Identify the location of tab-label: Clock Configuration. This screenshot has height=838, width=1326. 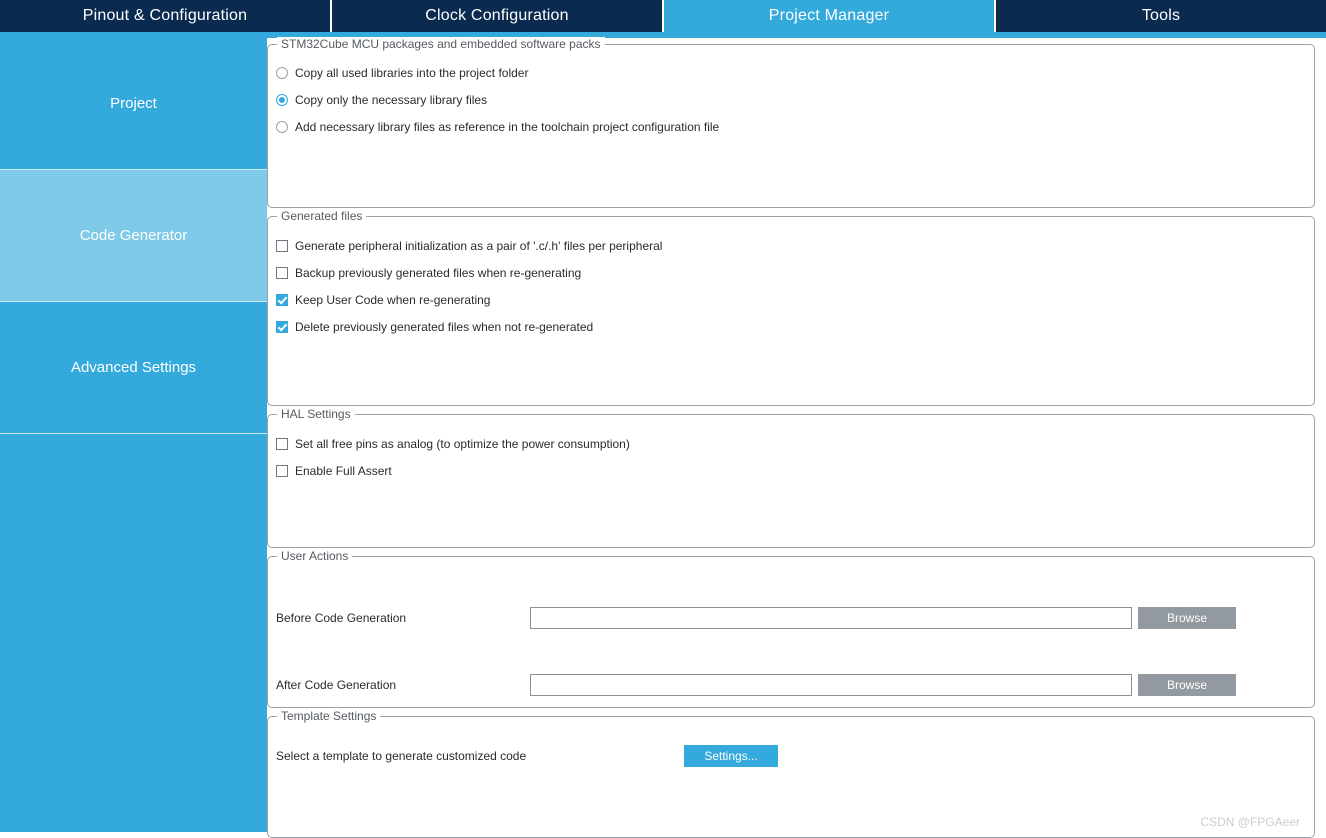
(496, 16).